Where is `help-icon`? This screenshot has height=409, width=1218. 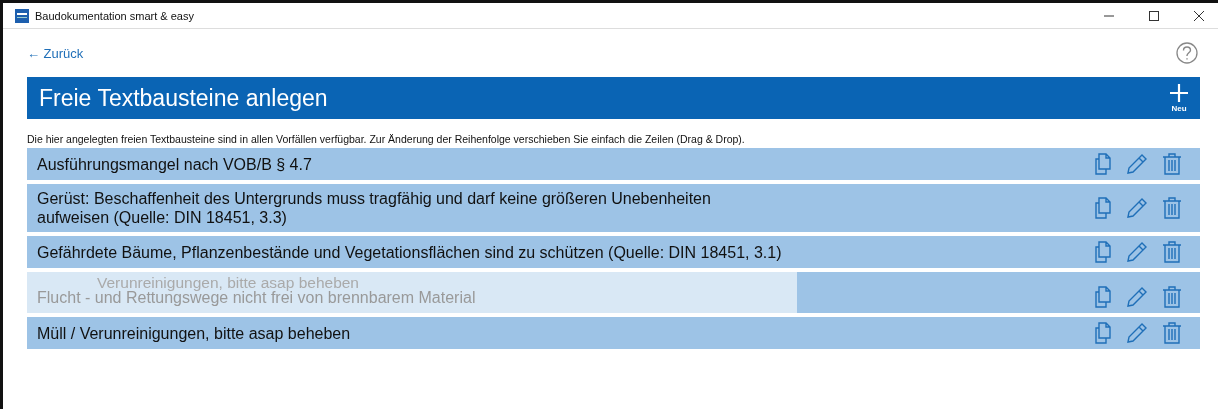 help-icon is located at coordinates (1187, 53).